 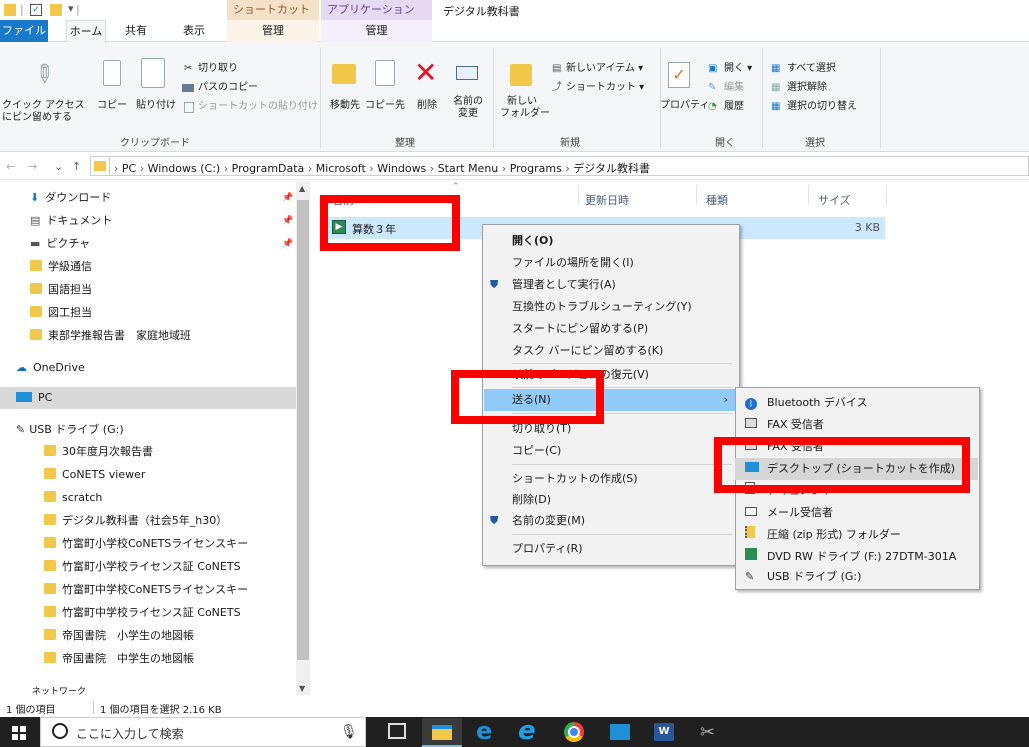 I want to click on tab-home: ホーム, so click(x=86, y=31).